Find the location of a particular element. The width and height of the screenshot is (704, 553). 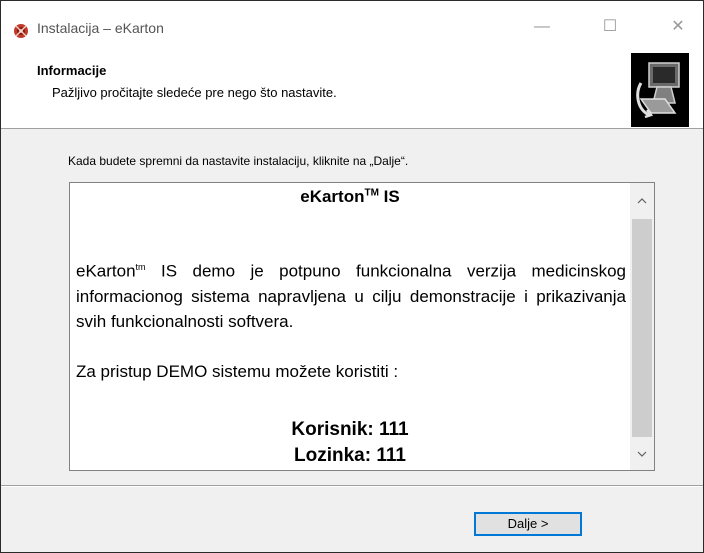

vertical-scrollbar is located at coordinates (642, 326).